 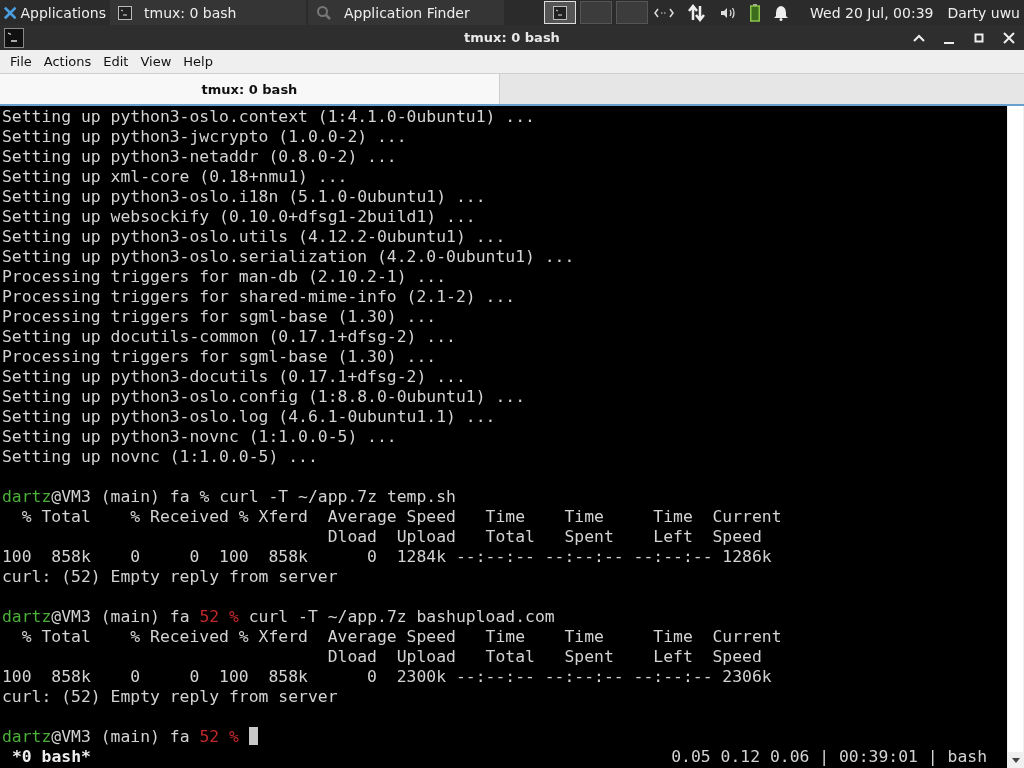 I want to click on menu-item: Actions, so click(x=67, y=61).